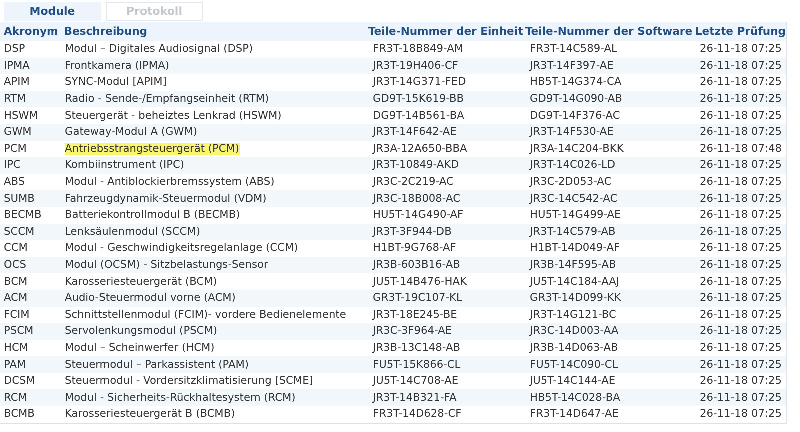  Describe the element at coordinates (167, 99) in the screenshot. I see `table-cell: Radio - Sende-/Empfangseinheit (RTM)` at that location.